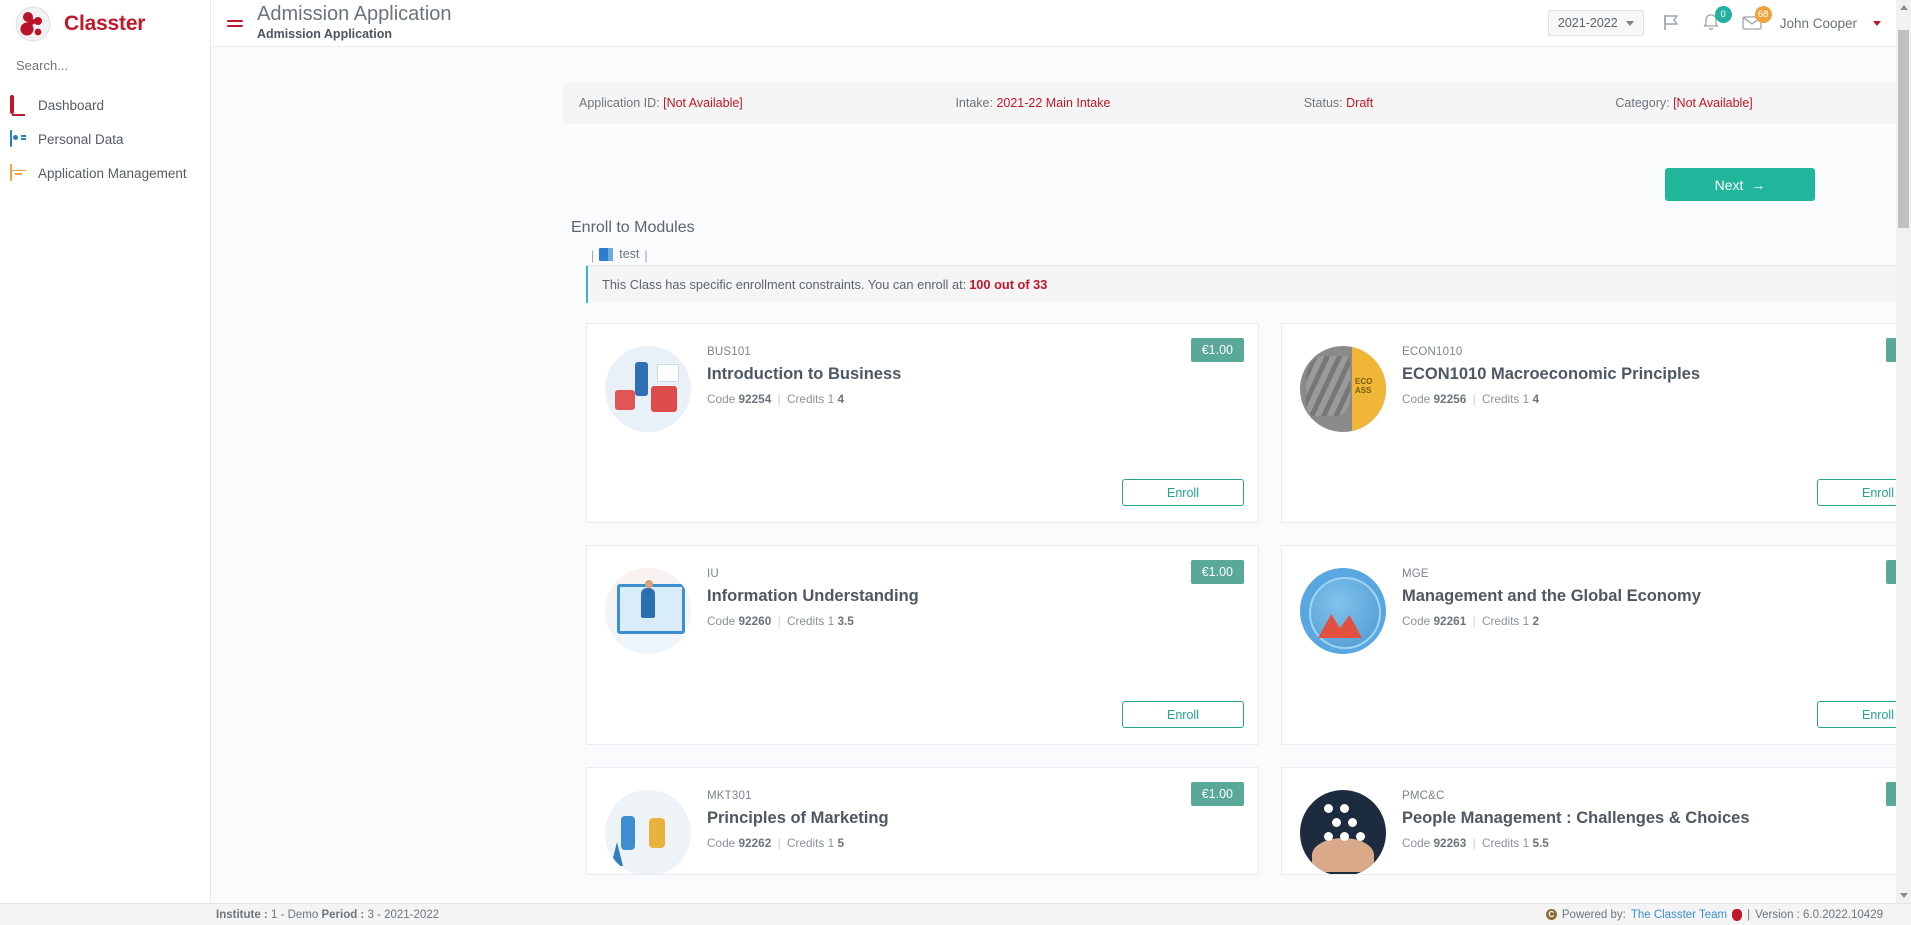 This screenshot has height=925, width=1911. Describe the element at coordinates (1054, 184) in the screenshot. I see `next-button-row: Next →` at that location.